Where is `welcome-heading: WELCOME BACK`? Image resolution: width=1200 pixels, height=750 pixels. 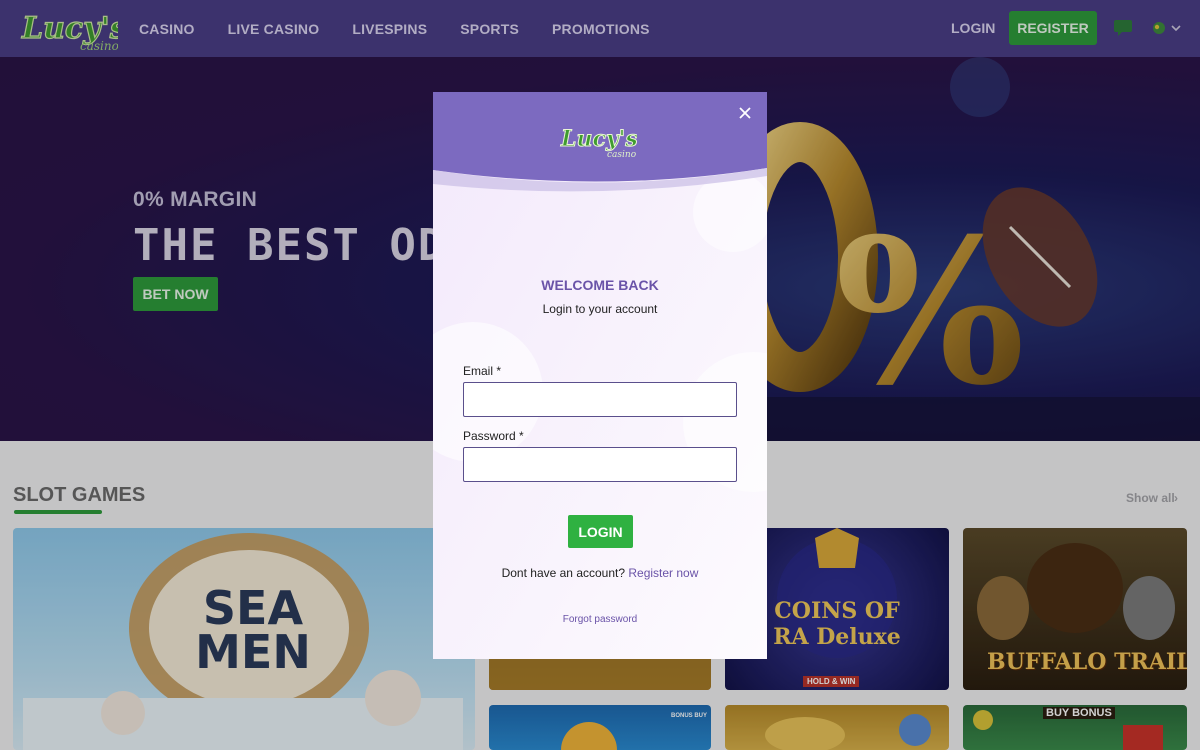 welcome-heading: WELCOME BACK is located at coordinates (600, 285).